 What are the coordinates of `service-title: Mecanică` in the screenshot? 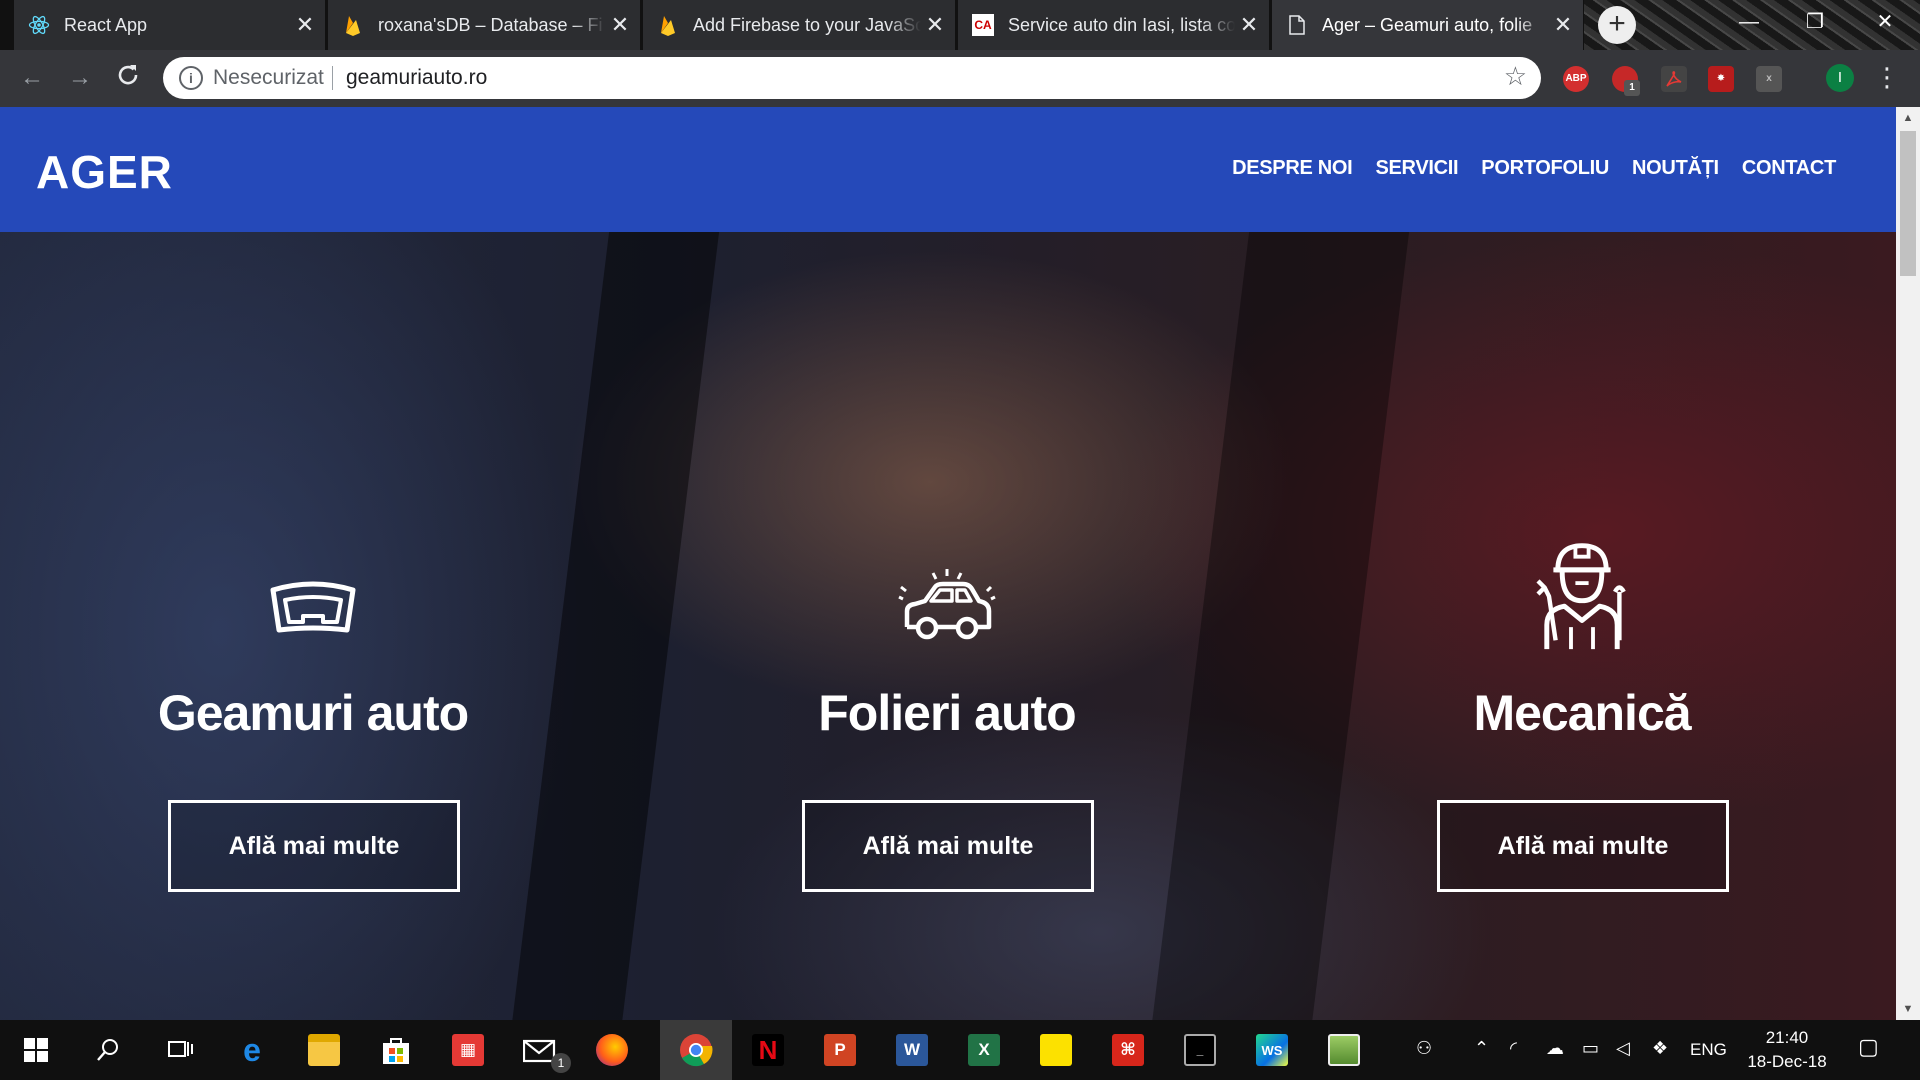 It's located at (1582, 713).